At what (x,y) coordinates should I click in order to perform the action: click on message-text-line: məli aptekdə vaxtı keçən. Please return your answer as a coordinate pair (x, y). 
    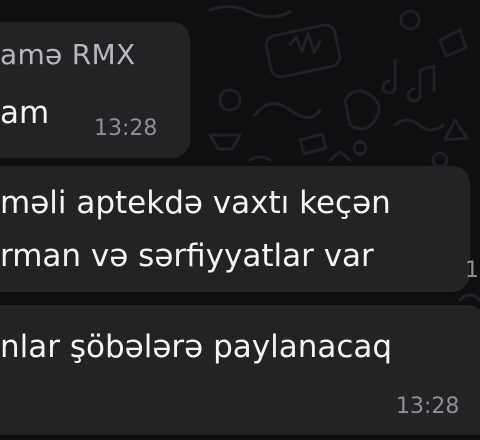
    Looking at the image, I should click on (195, 203).